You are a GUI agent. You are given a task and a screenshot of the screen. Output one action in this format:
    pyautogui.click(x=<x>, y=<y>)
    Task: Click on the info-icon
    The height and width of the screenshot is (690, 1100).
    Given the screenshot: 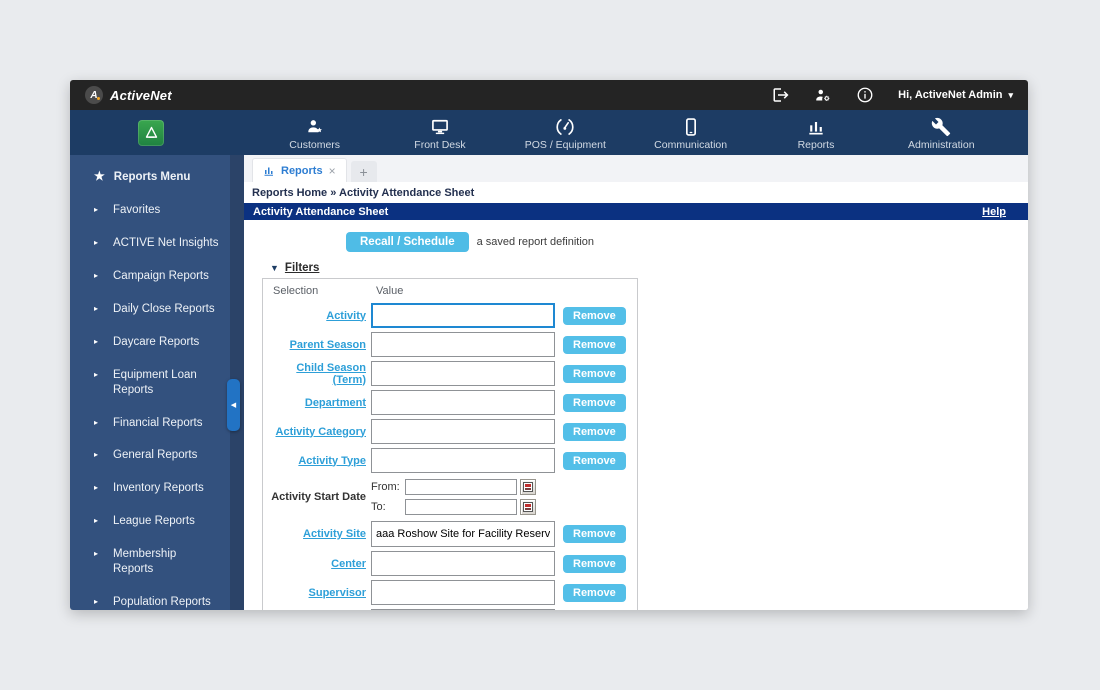 What is the action you would take?
    pyautogui.click(x=865, y=95)
    